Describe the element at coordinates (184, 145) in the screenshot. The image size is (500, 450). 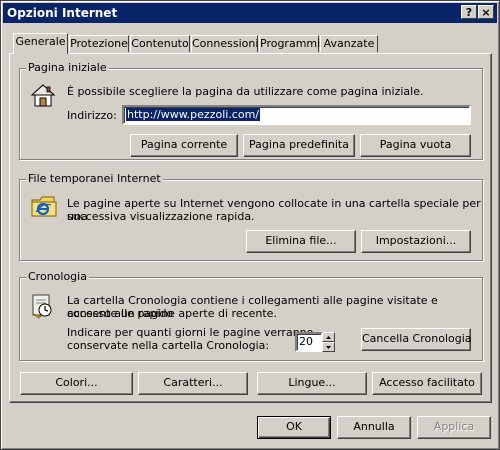
I see `current-page-button: Pagina corrente` at that location.